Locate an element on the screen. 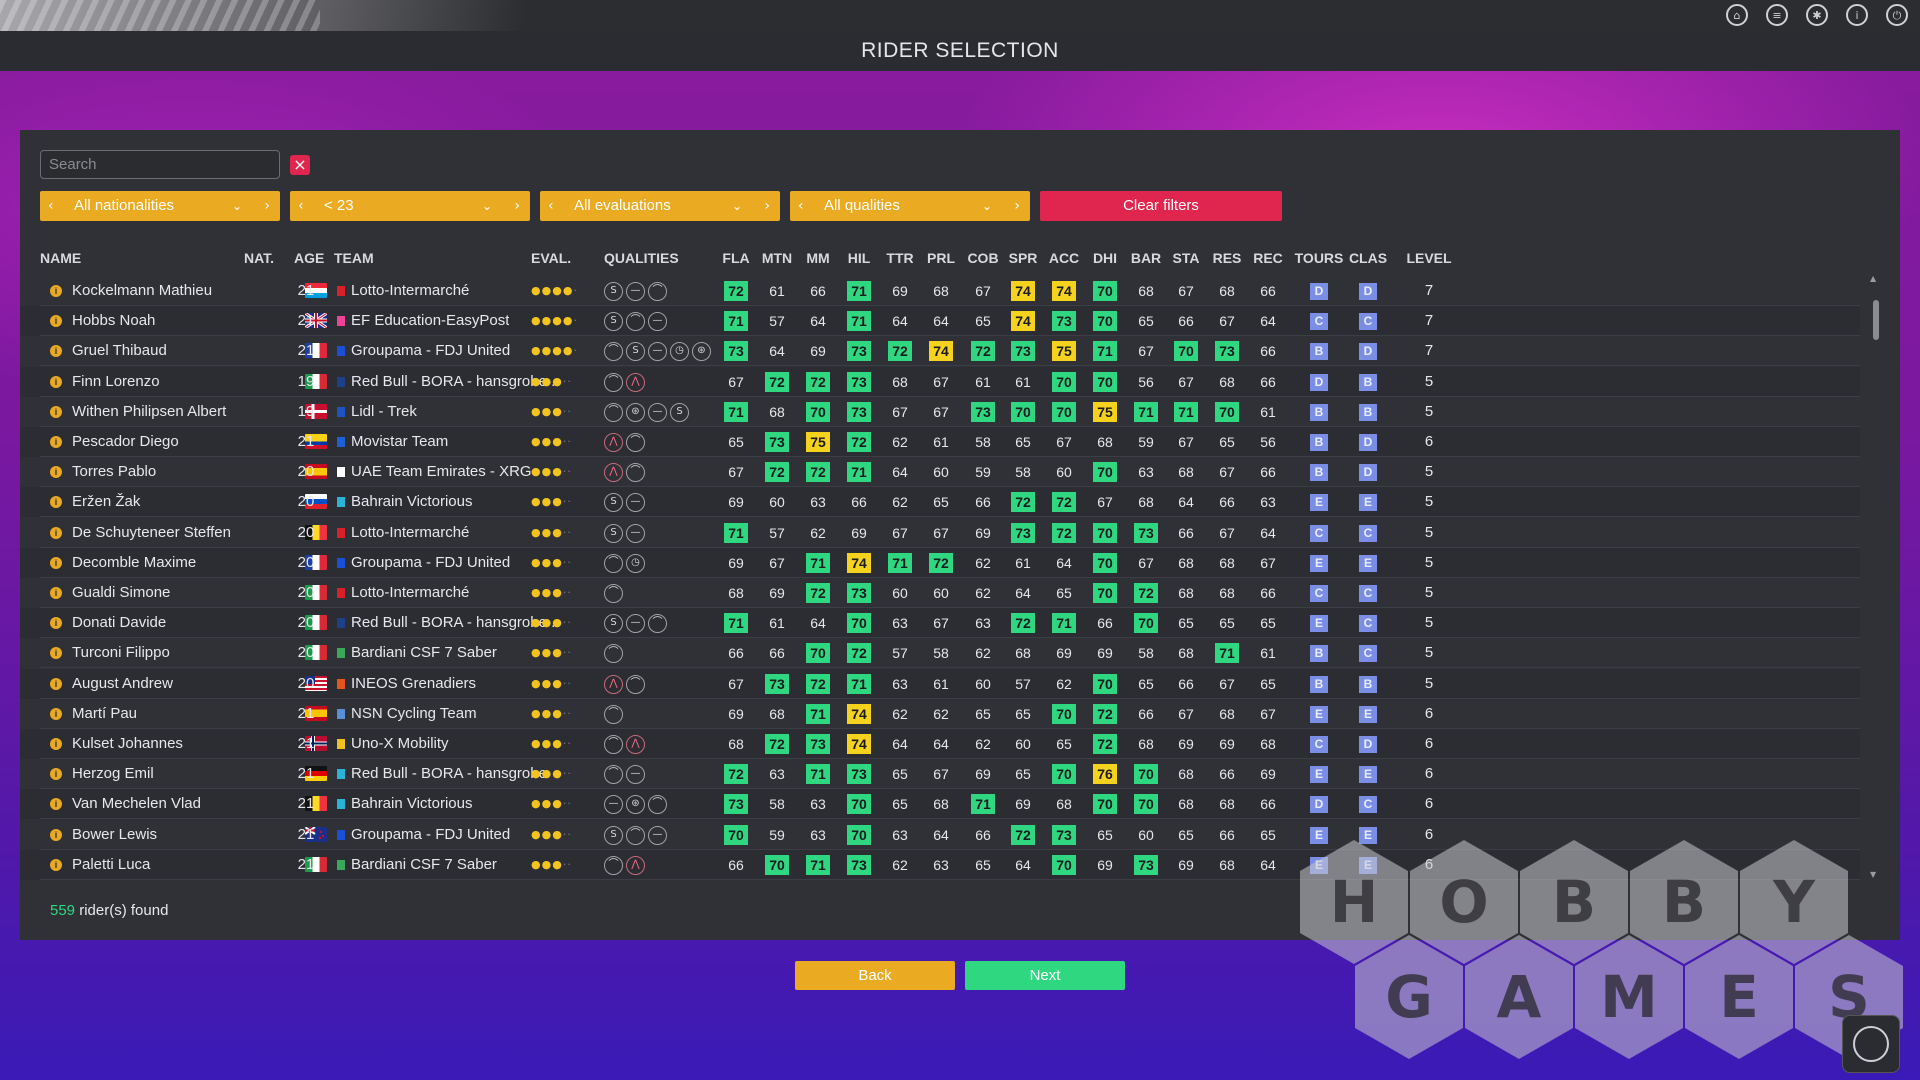  rider-name: Decomble Maxime is located at coordinates (134, 563).